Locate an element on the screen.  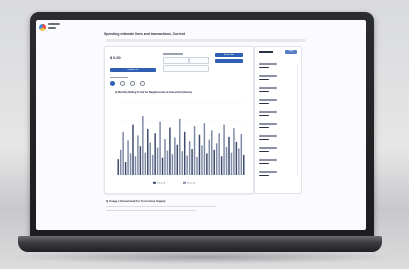
export-button: Export data is located at coordinates (229, 55).